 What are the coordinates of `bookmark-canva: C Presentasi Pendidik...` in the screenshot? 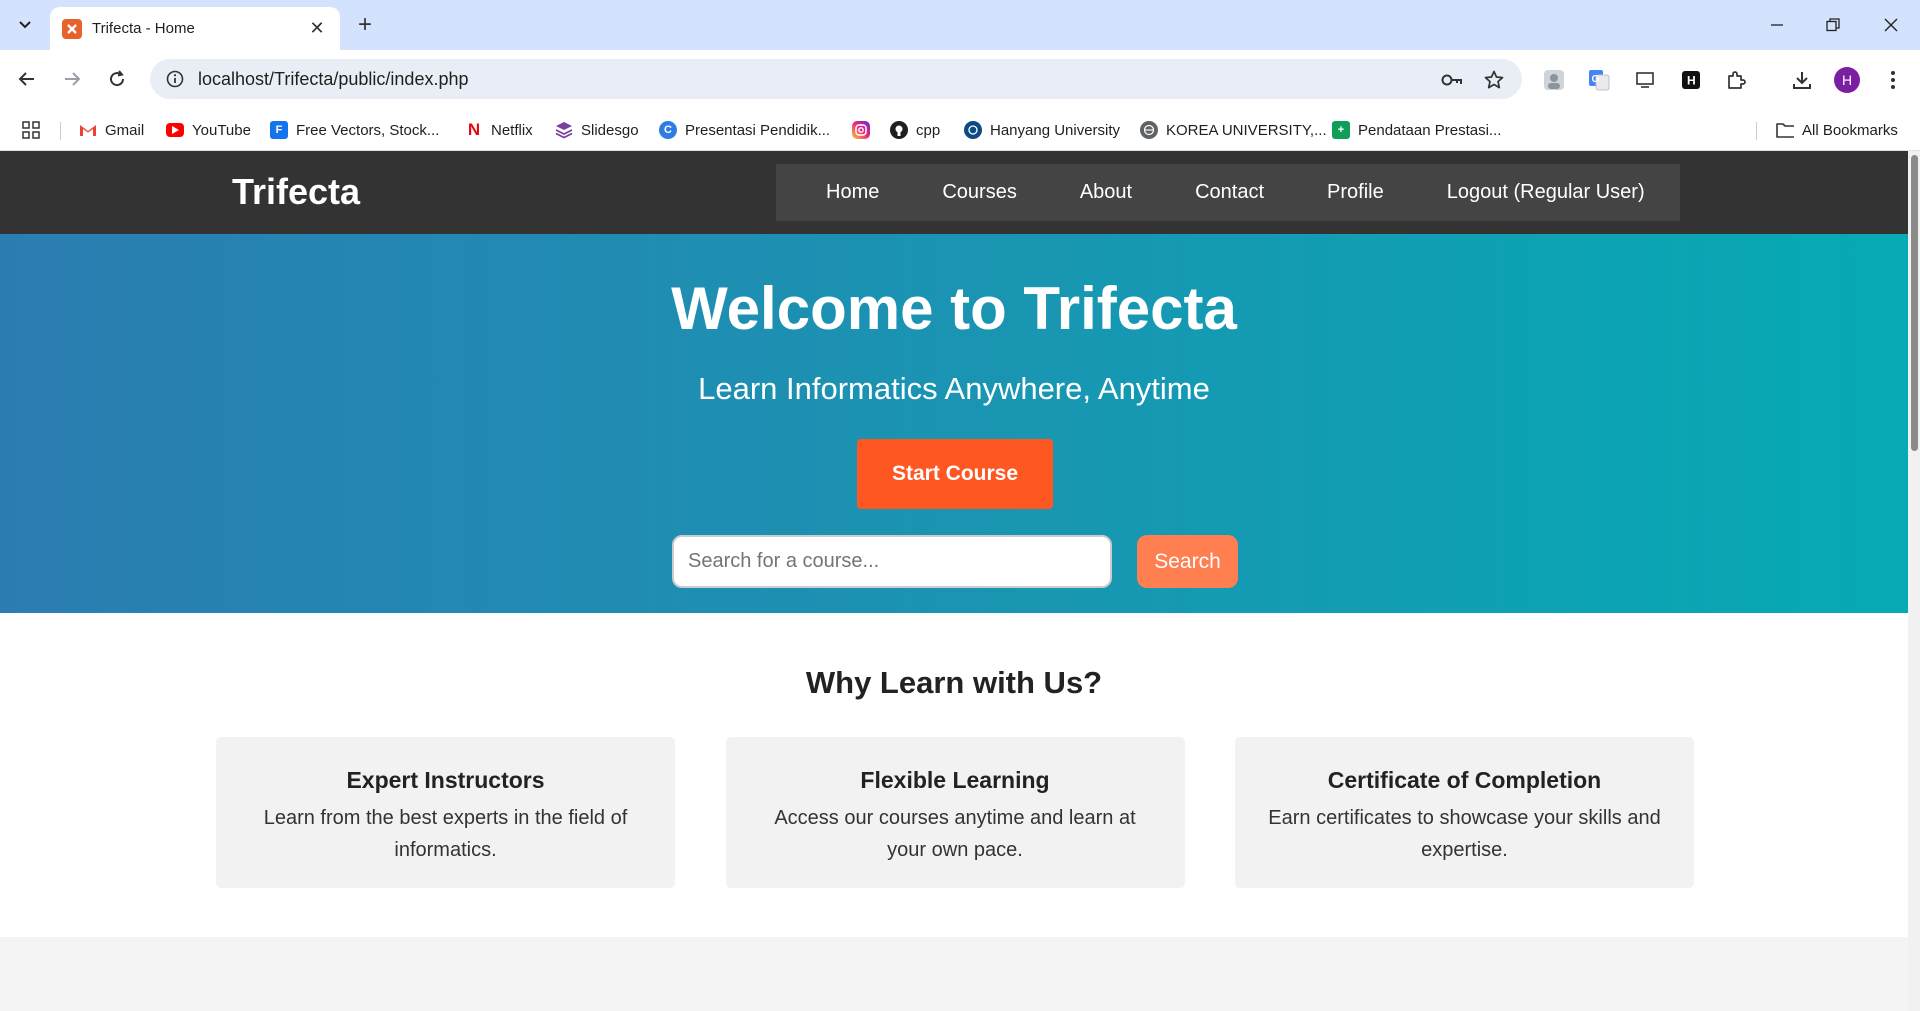 It's located at (744, 130).